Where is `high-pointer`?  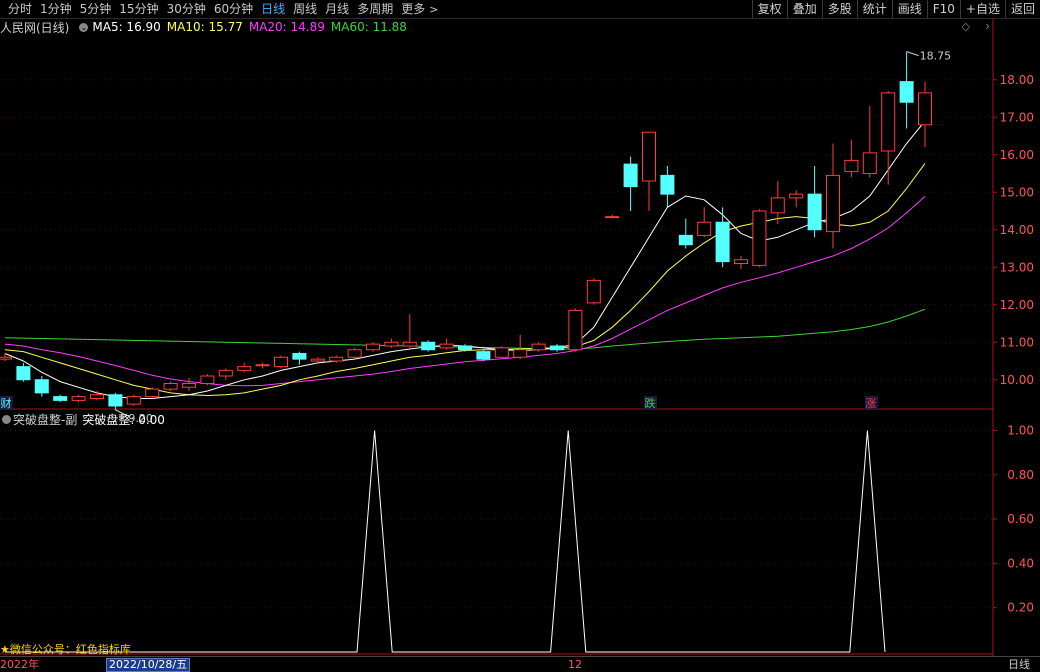 high-pointer is located at coordinates (912, 54).